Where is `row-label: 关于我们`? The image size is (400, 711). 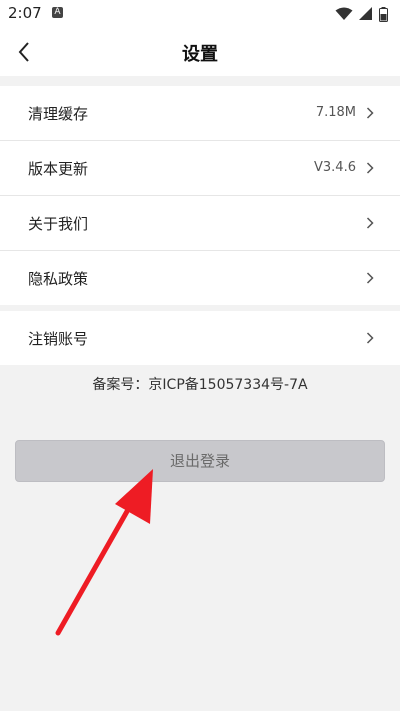 row-label: 关于我们 is located at coordinates (58, 224).